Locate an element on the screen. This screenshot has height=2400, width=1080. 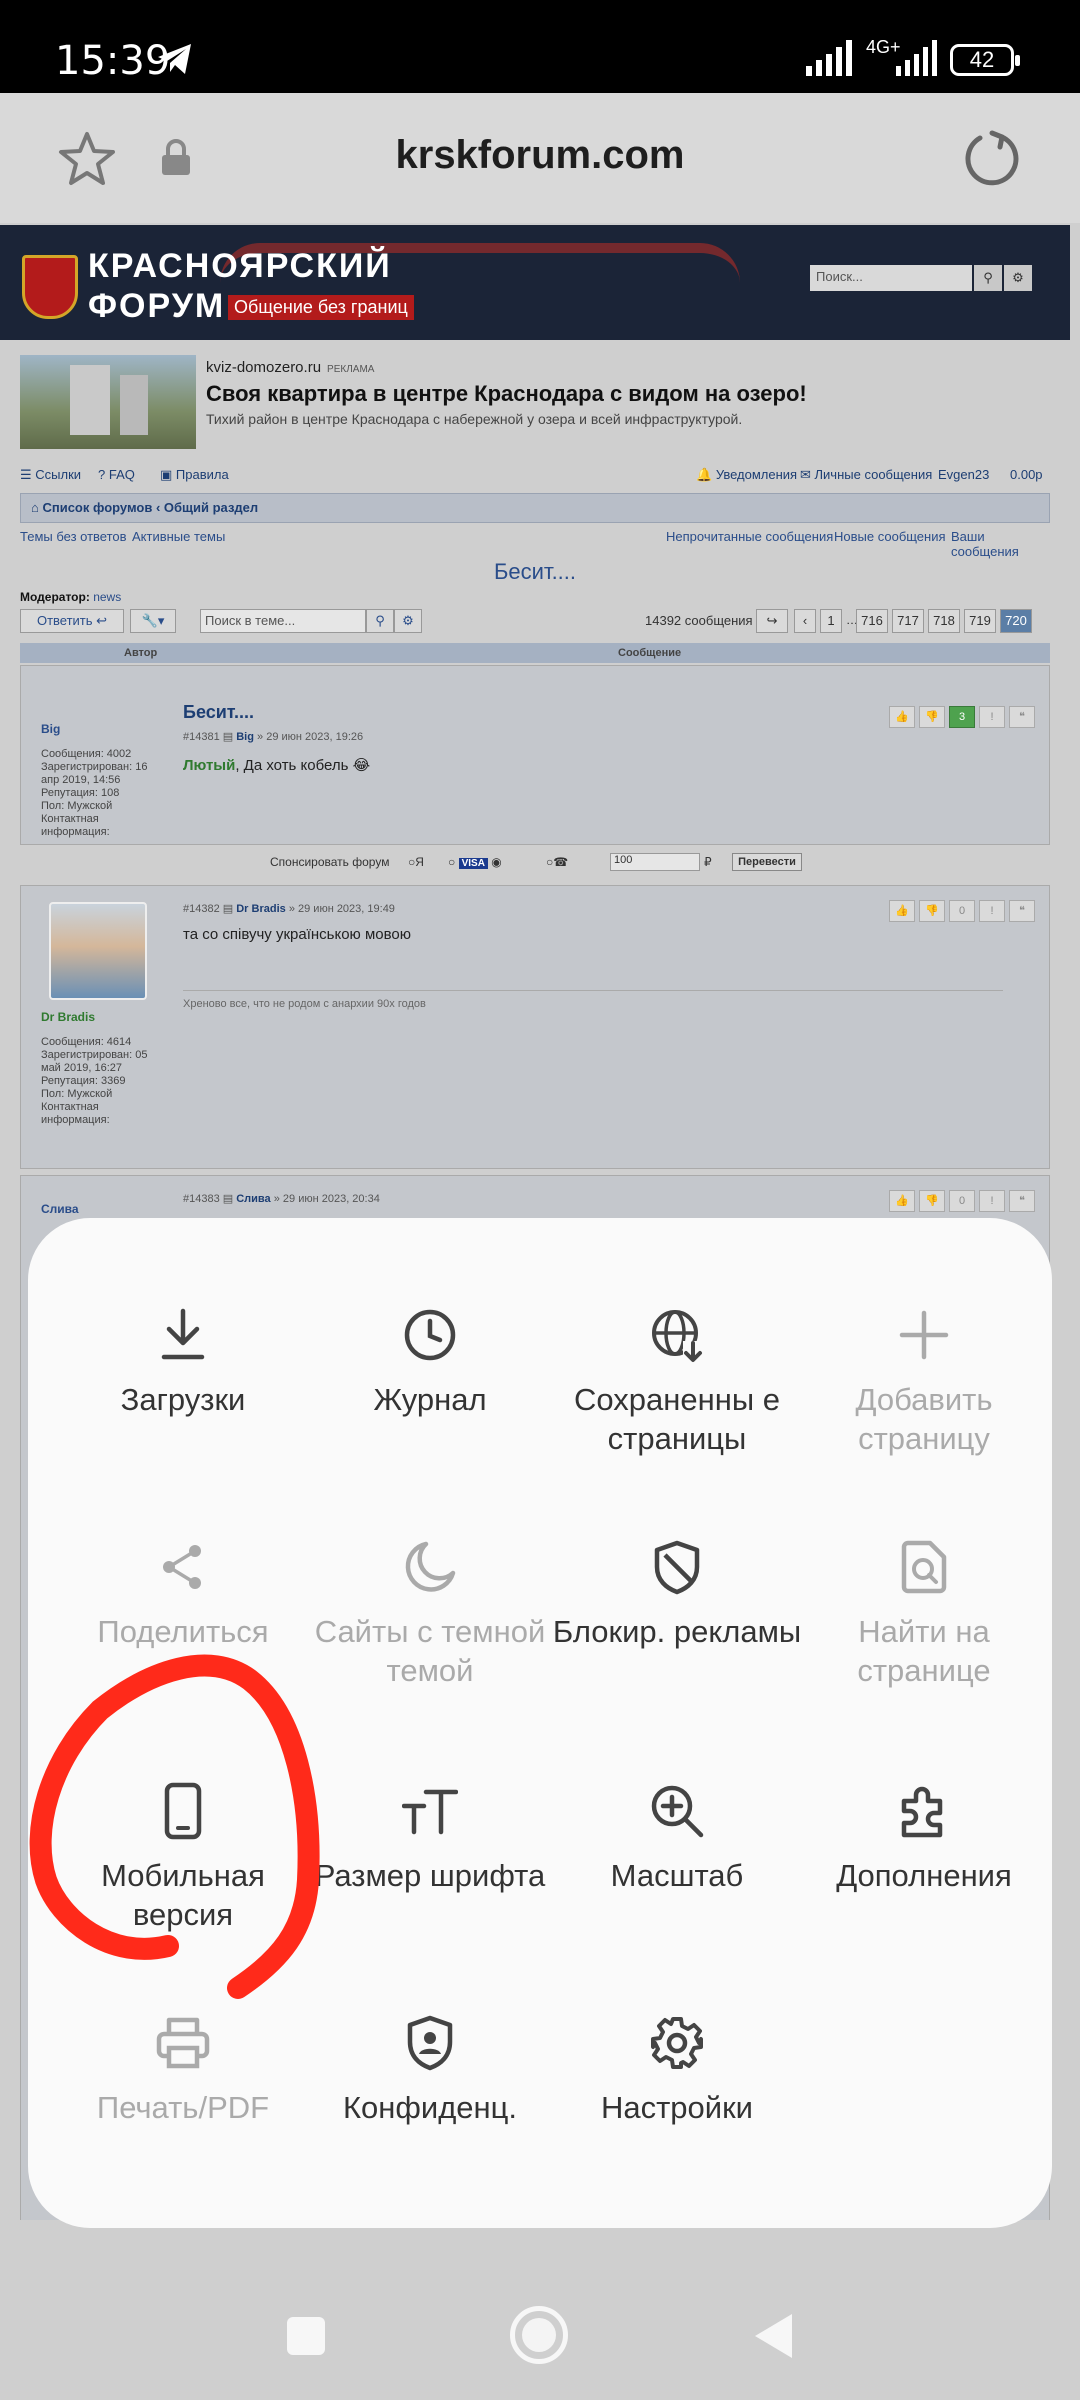
post-author: Big is located at coordinates (50, 729).